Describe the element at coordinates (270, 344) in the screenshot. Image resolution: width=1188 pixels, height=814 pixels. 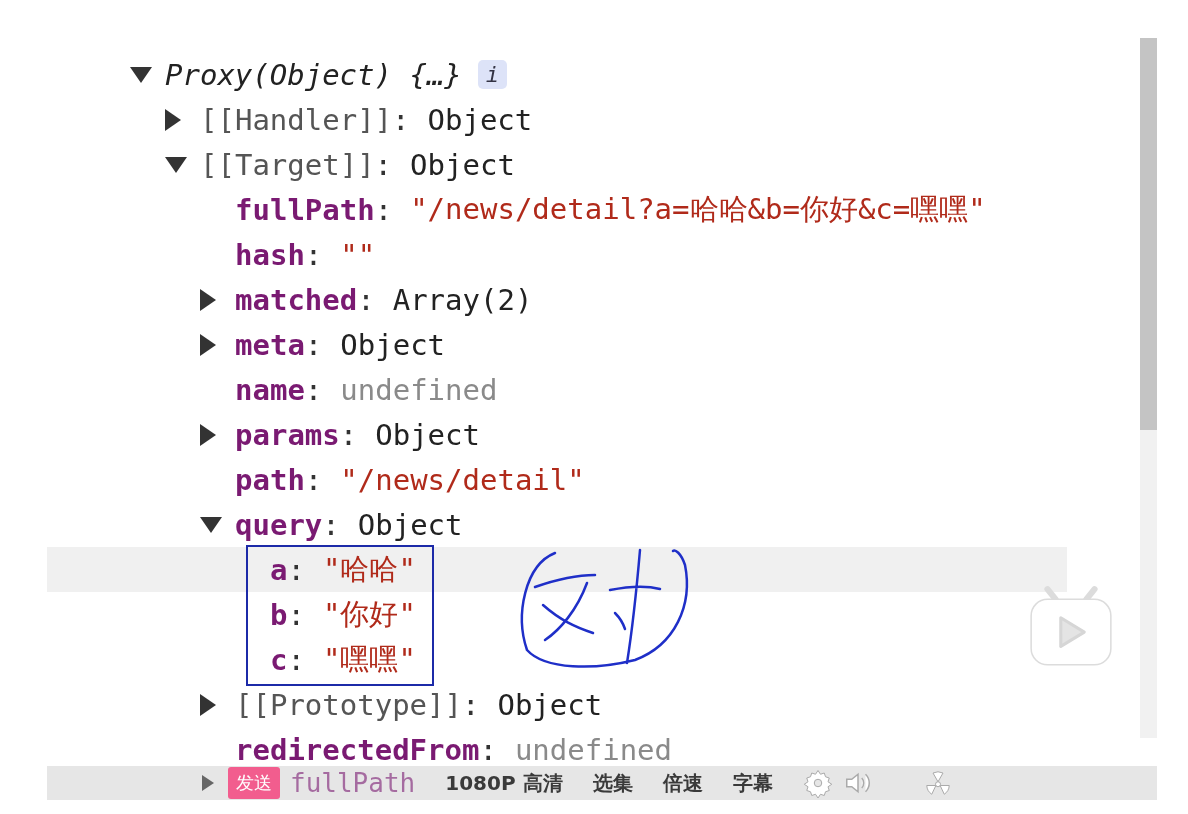
I see `property-key: meta` at that location.